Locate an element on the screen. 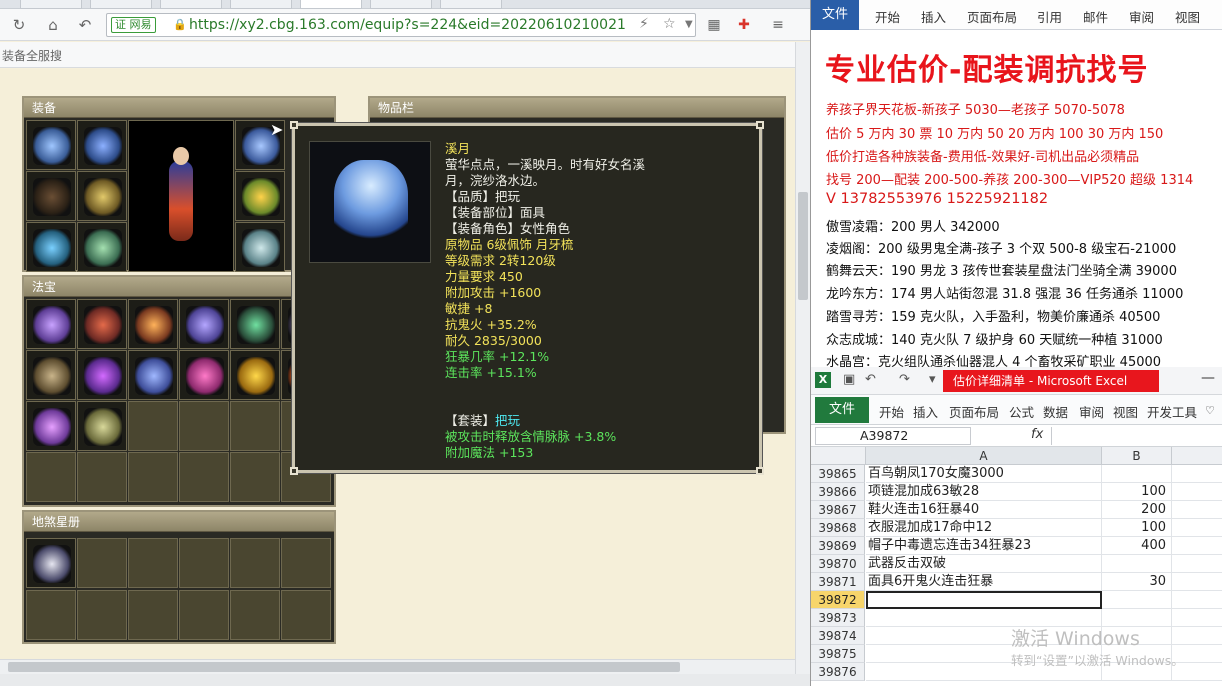 The width and height of the screenshot is (1222, 686). row-header: 39875 is located at coordinates (838, 654).